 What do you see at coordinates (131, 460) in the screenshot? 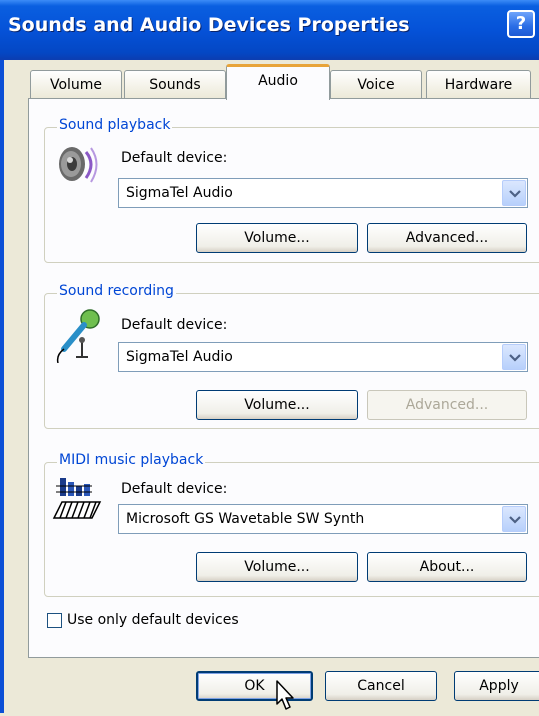
I see `midi-playback-legend: MIDI music playback` at bounding box center [131, 460].